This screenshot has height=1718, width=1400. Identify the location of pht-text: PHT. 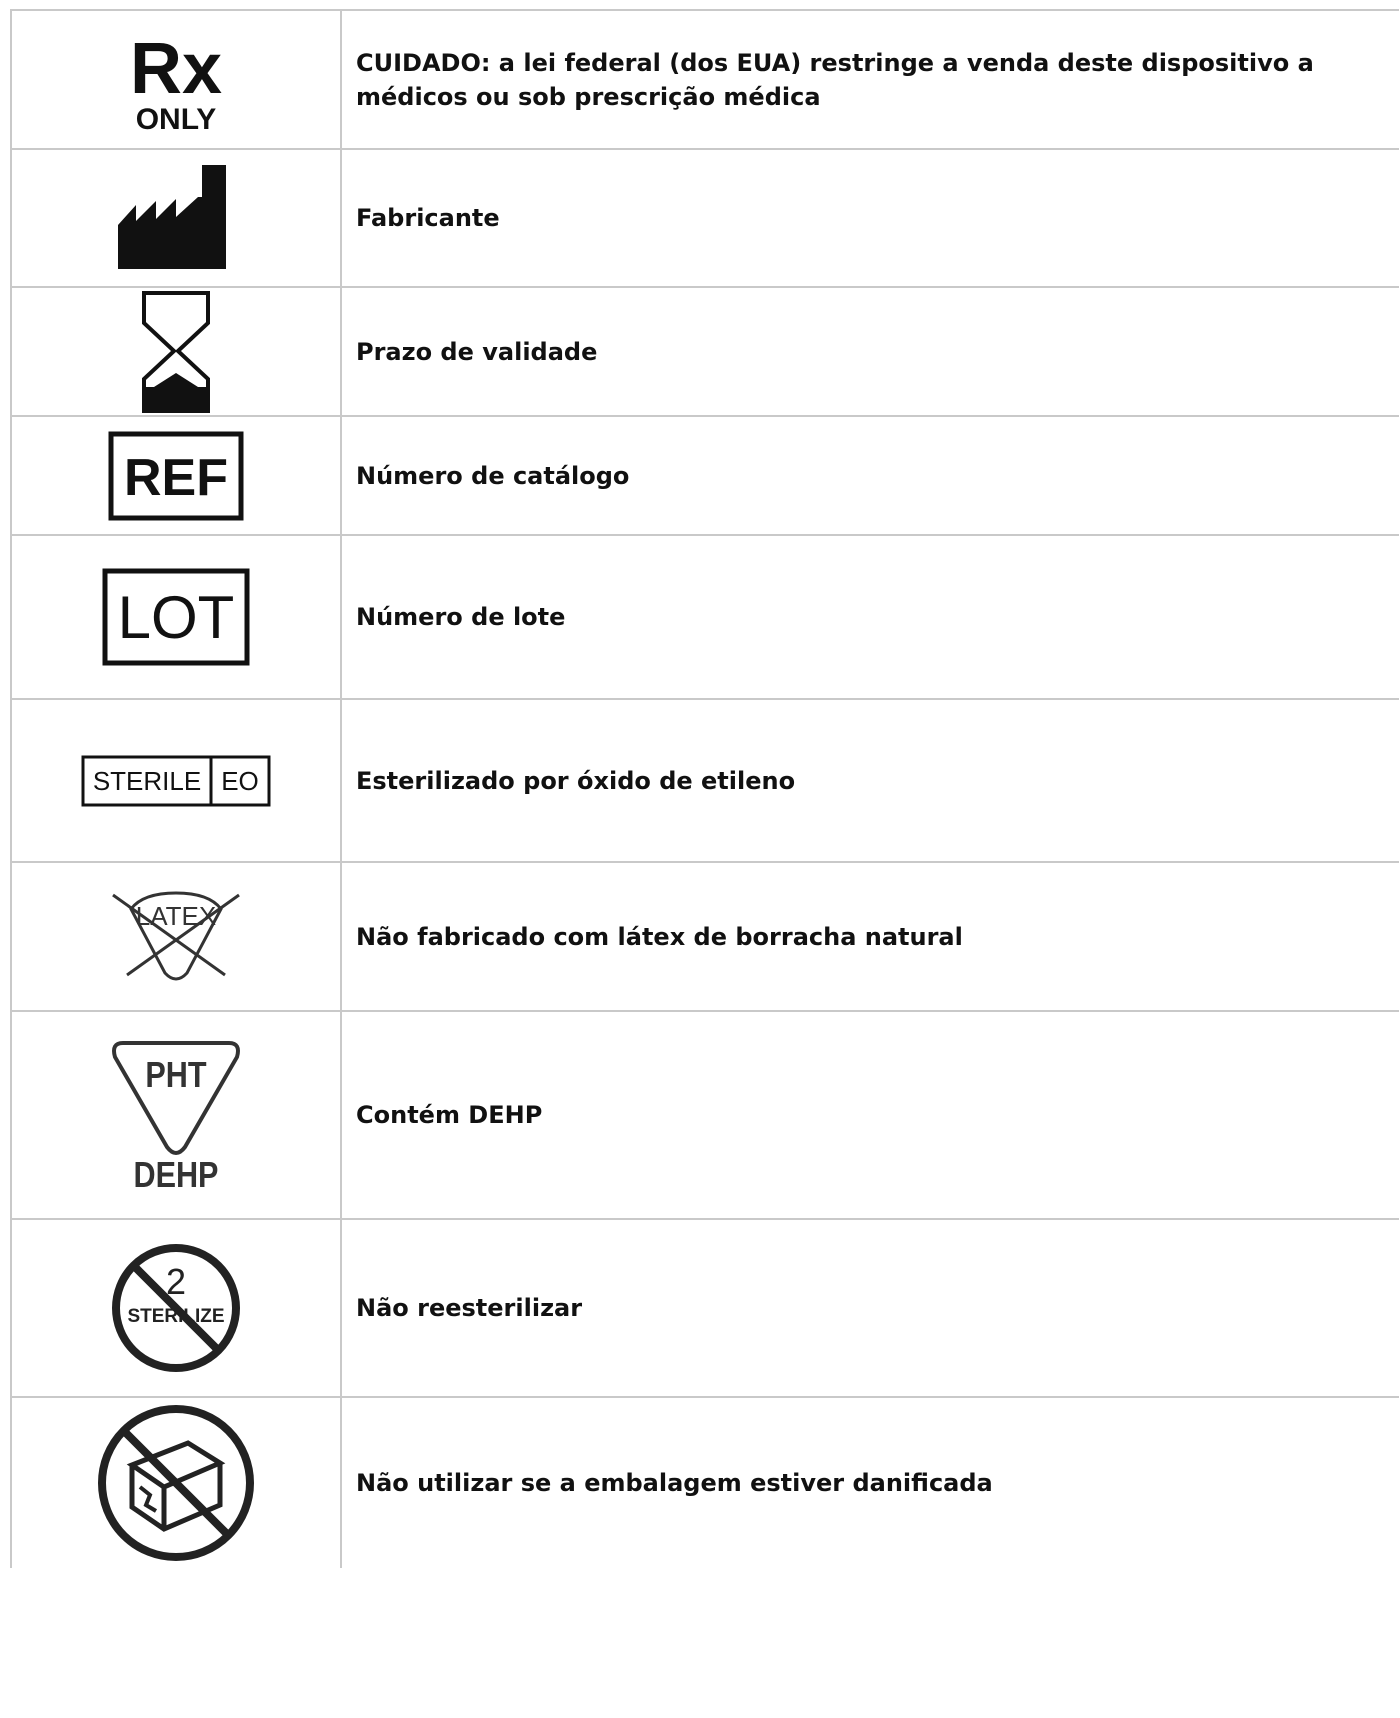
(176, 1076).